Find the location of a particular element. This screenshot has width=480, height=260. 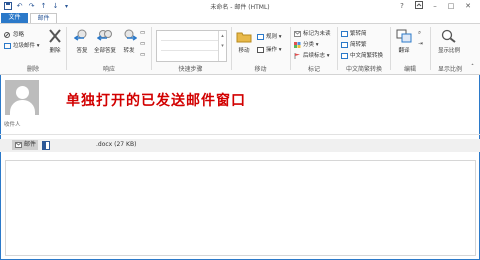

follow-up-button: 后续标志 ▾ is located at coordinates (312, 55).